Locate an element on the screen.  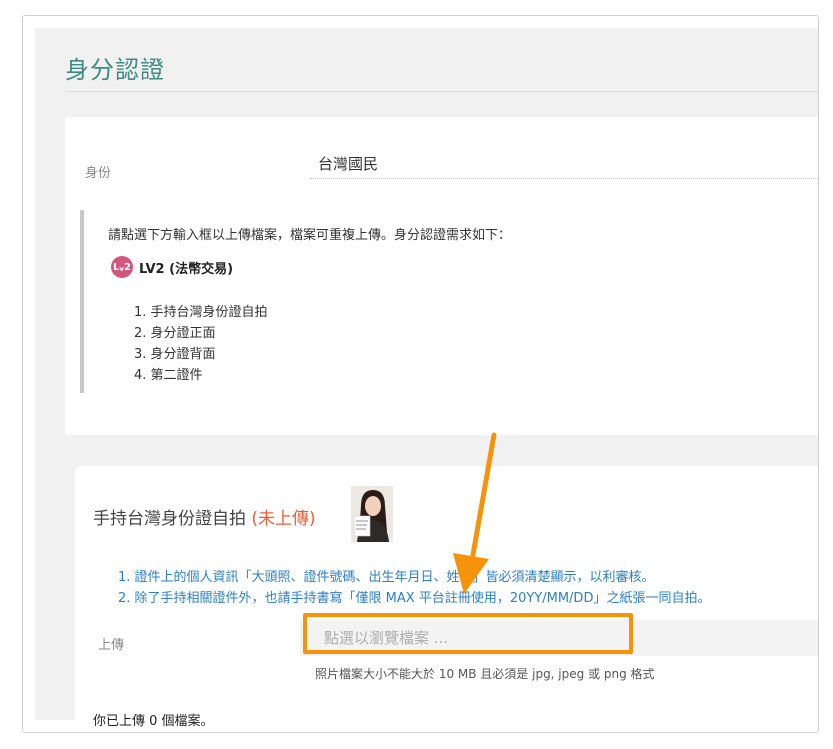
upload-status: (未上傳) is located at coordinates (283, 519).